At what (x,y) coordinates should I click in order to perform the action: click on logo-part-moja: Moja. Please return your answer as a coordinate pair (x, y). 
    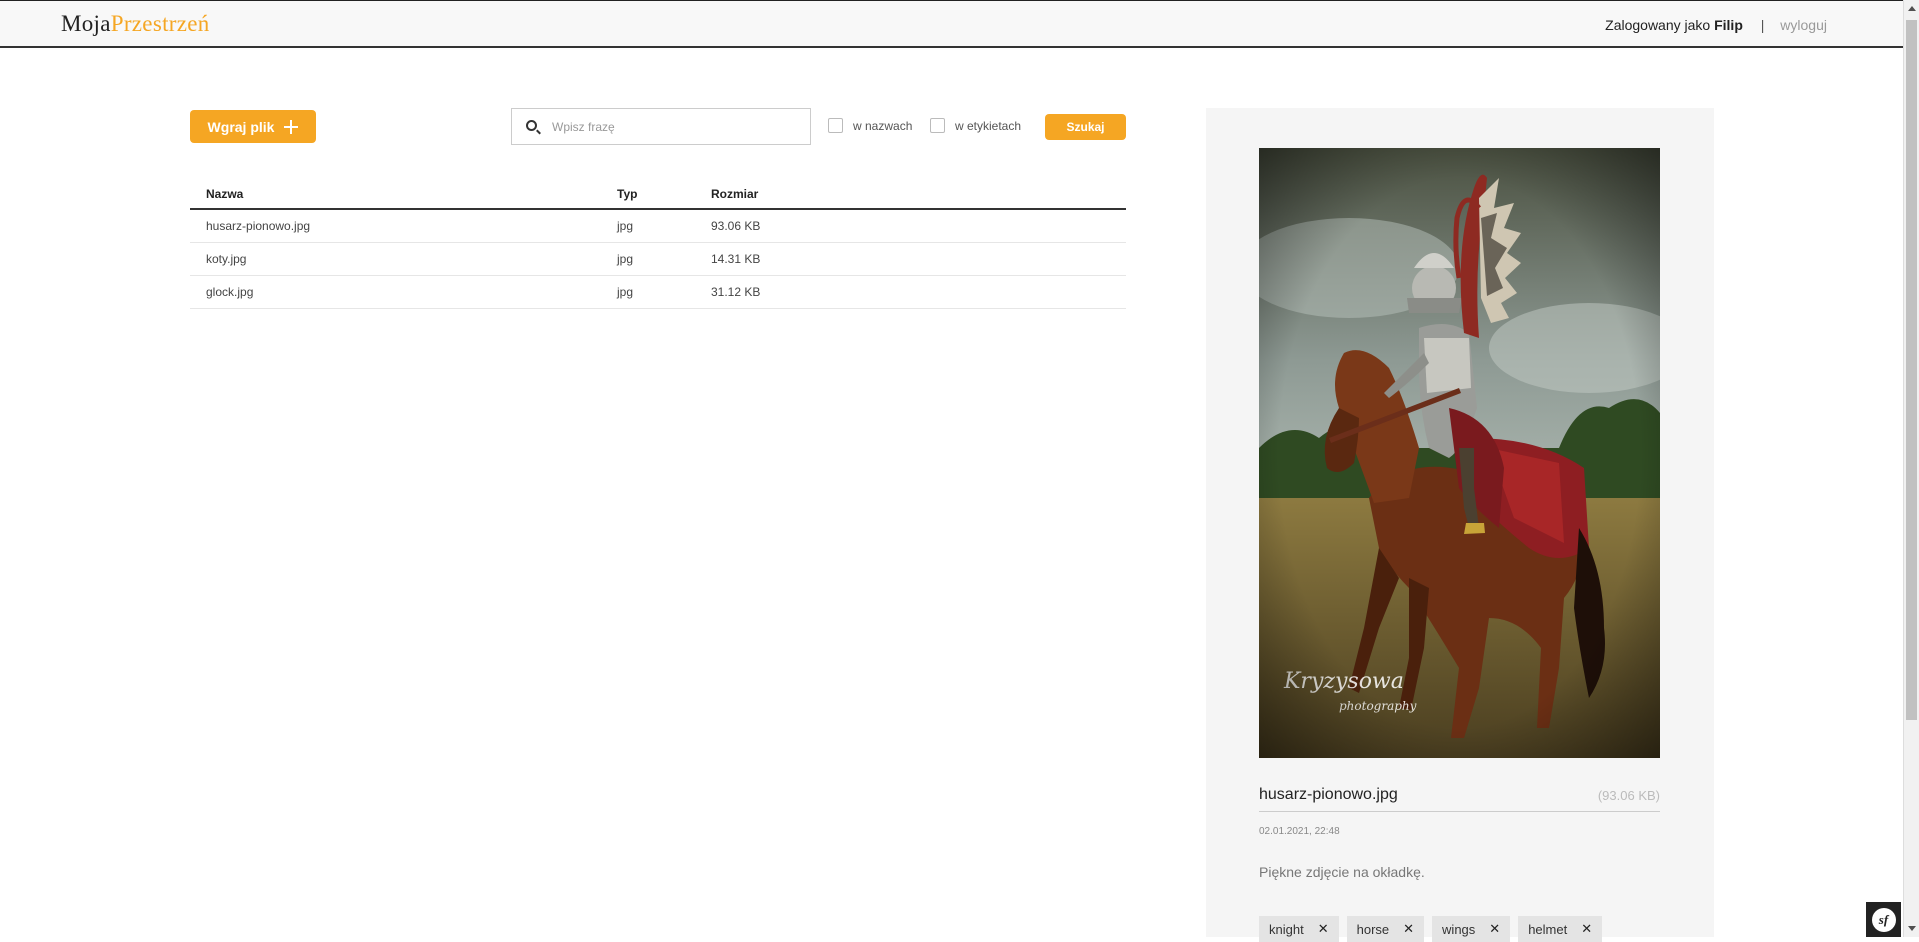
    Looking at the image, I should click on (86, 23).